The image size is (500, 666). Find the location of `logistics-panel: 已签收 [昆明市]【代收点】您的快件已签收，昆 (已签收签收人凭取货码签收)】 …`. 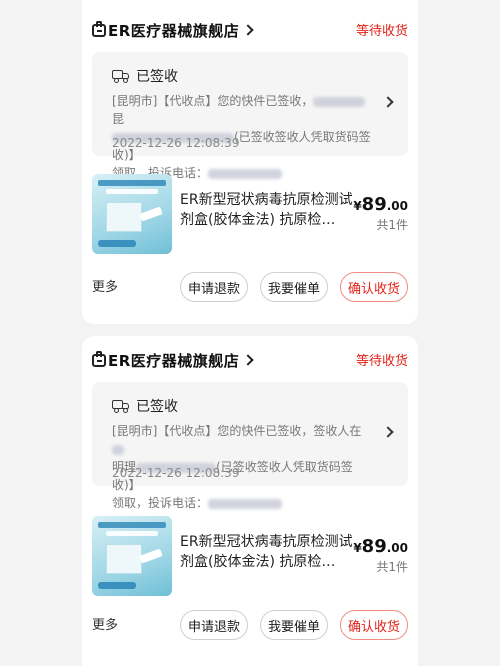

logistics-panel: 已签收 [昆明市]【代收点】您的快件已签收，昆 (已签收签收人凭取货码签收)】 … is located at coordinates (250, 116).